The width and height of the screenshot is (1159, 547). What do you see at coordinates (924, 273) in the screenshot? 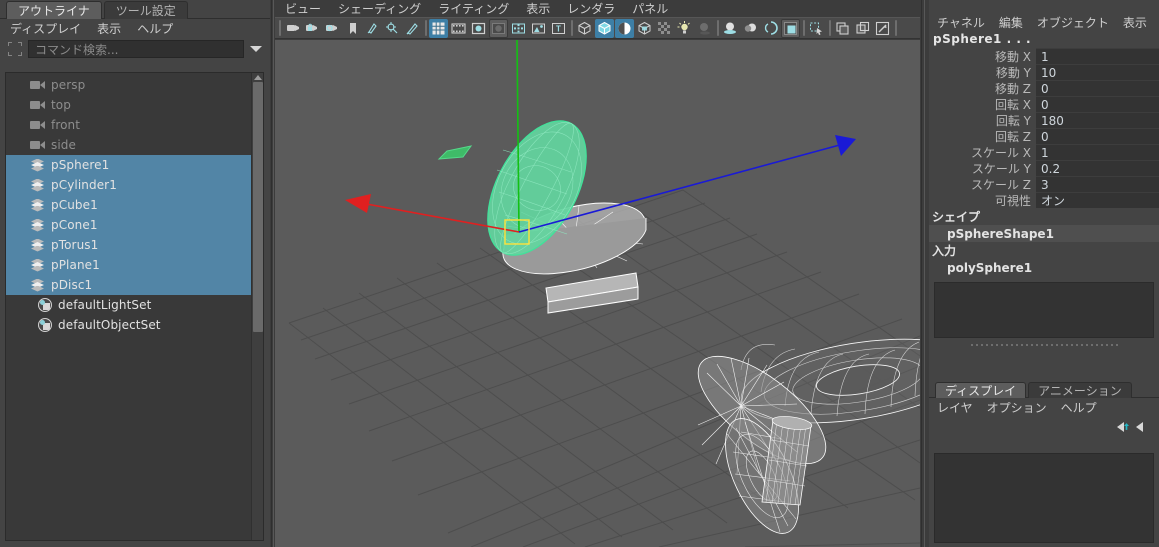
I see `right-splitter` at bounding box center [924, 273].